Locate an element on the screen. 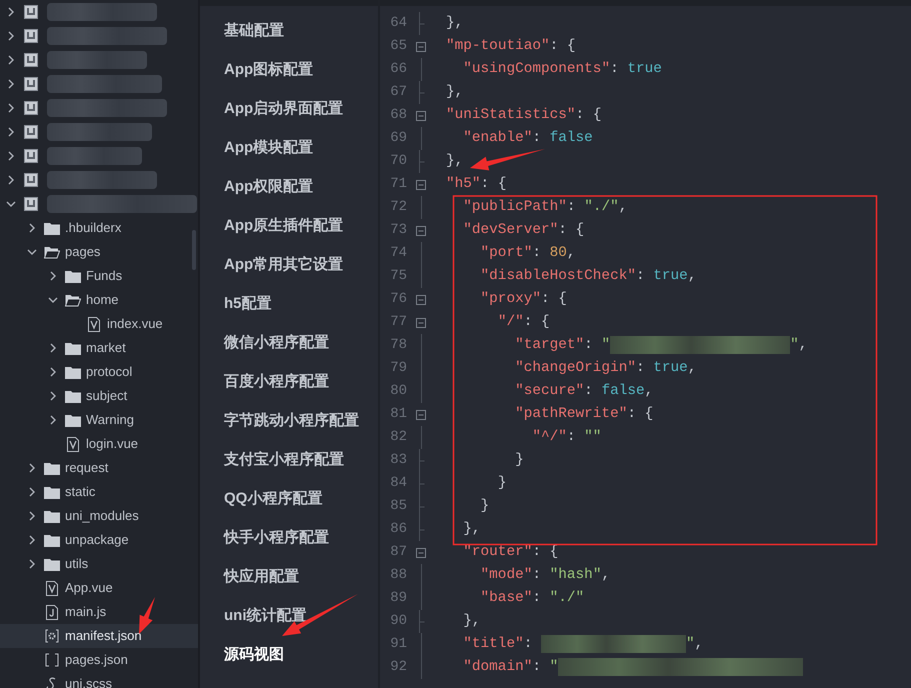 The width and height of the screenshot is (911, 688). annotation-arrow is located at coordinates (147, 615).